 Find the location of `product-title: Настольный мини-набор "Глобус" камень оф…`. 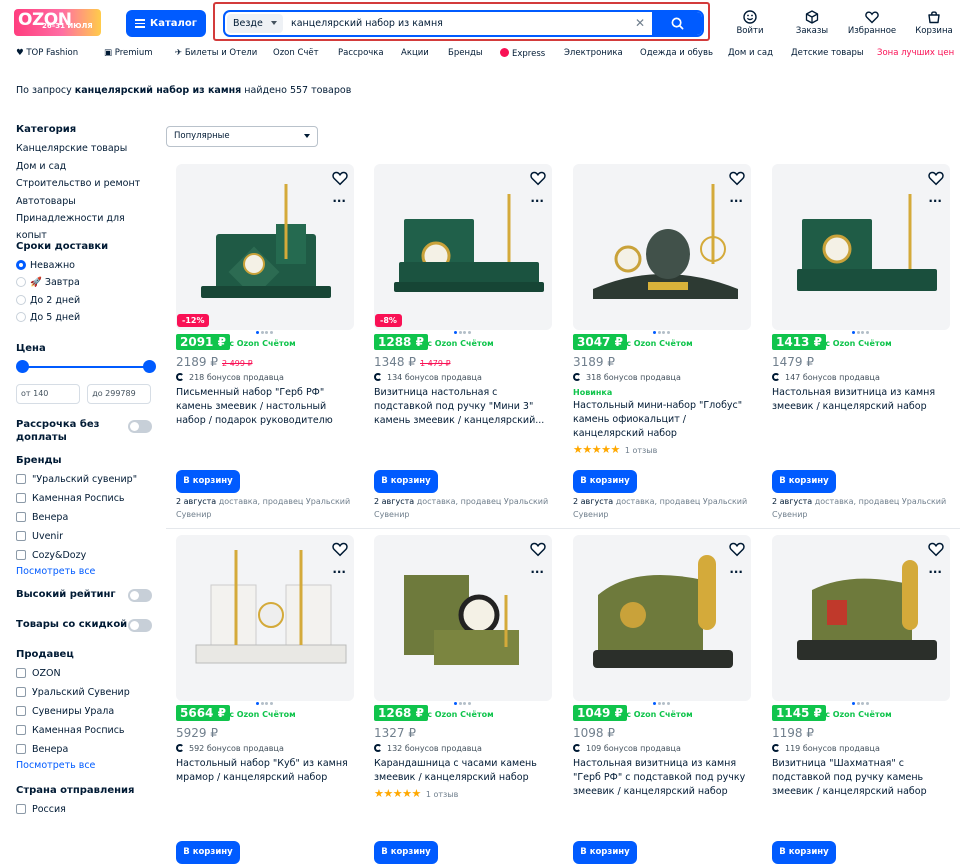

product-title: Настольный мини-набор "Глобус" камень оф… is located at coordinates (662, 420).